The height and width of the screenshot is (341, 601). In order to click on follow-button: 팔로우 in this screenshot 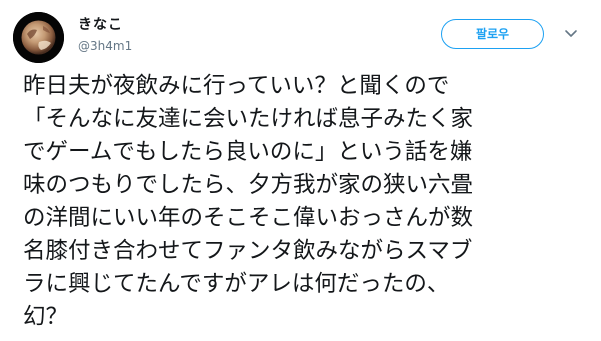, I will do `click(492, 34)`.